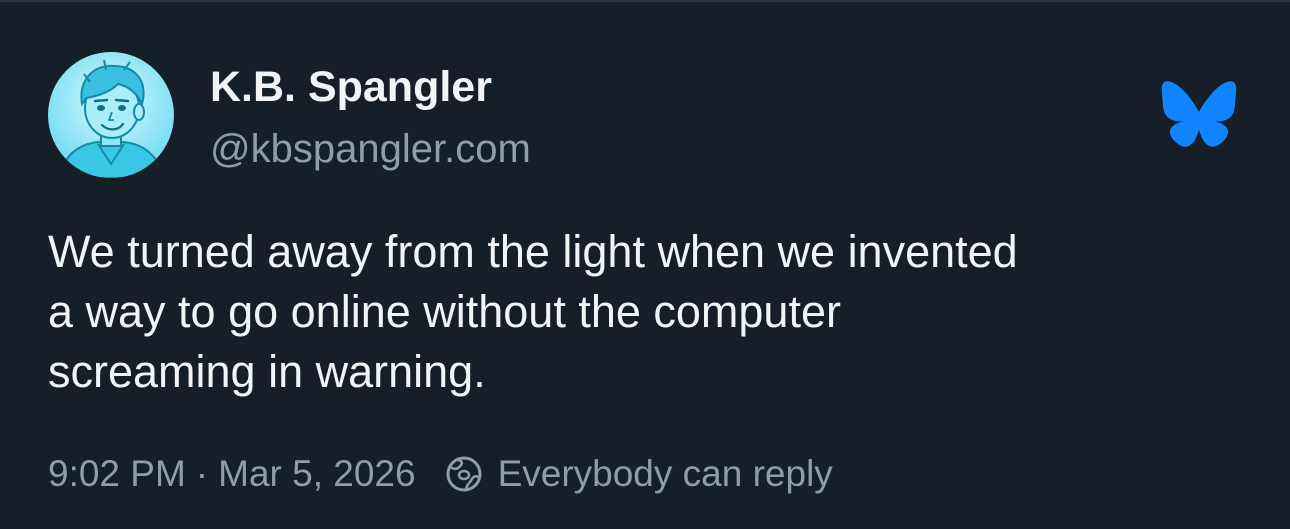 The image size is (1290, 529). I want to click on author-block: K.B. Spangler @kbspangler.com, so click(370, 118).